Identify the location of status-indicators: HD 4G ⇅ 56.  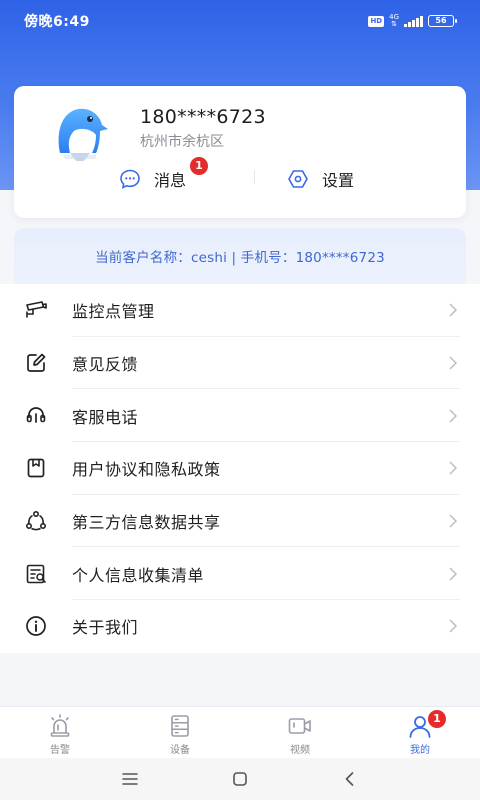
(412, 21).